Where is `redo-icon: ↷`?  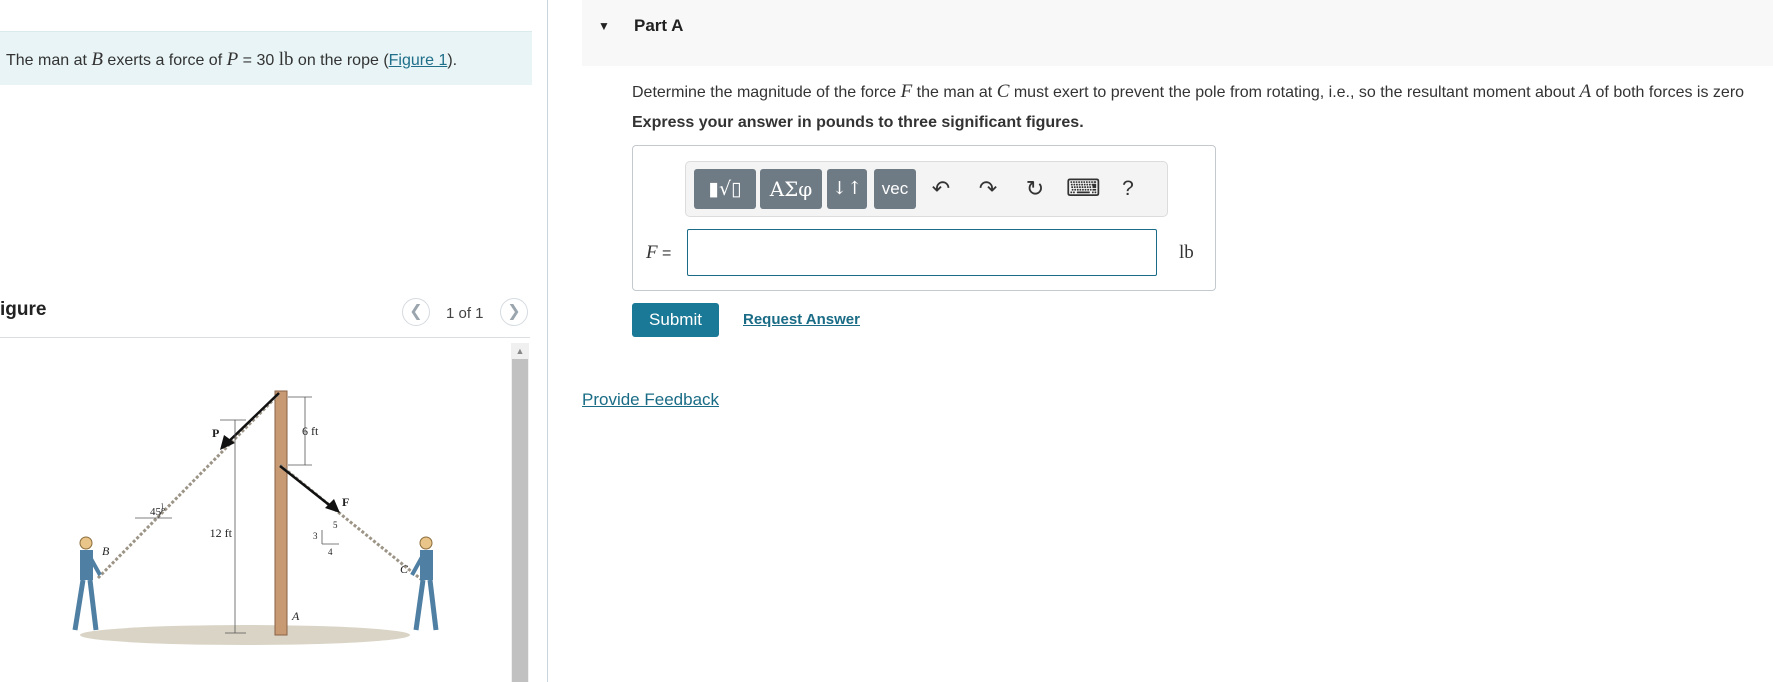
redo-icon: ↷ is located at coordinates (988, 189).